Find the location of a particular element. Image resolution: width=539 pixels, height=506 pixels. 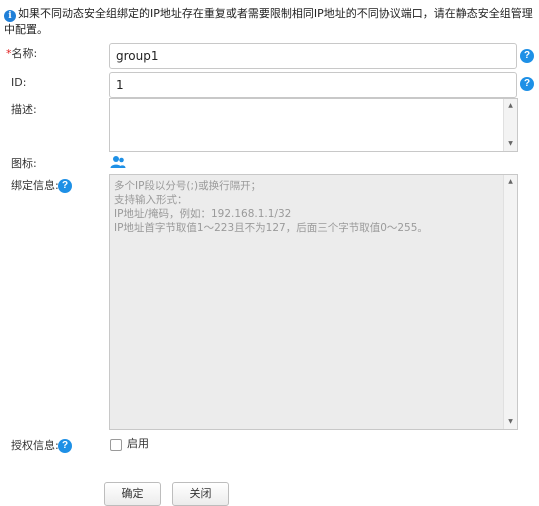

binding-scrollbar: ▲ ▼ is located at coordinates (510, 302).